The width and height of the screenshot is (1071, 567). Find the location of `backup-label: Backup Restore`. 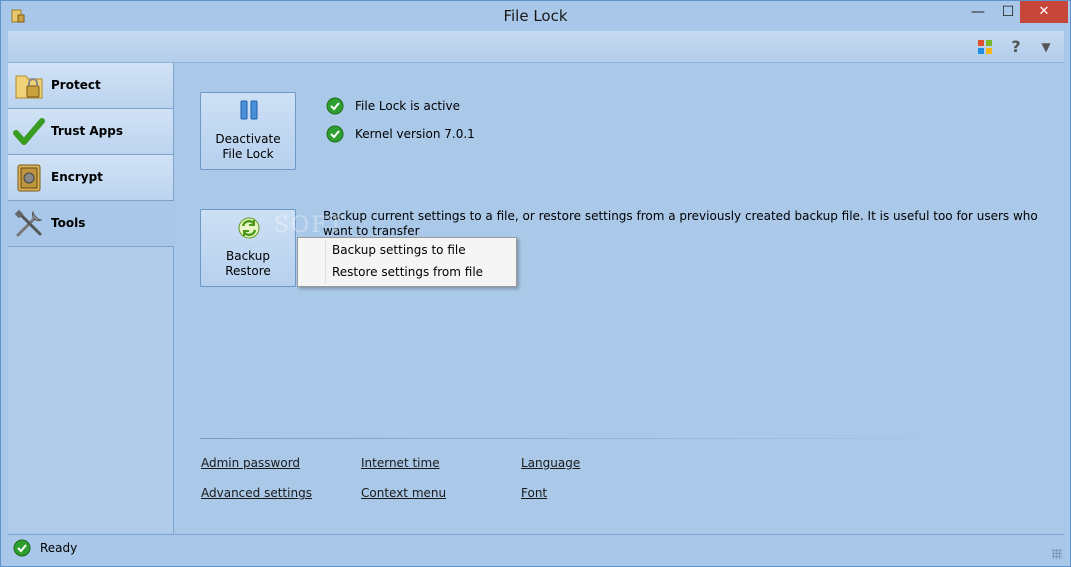

backup-label: Backup Restore is located at coordinates (248, 264).